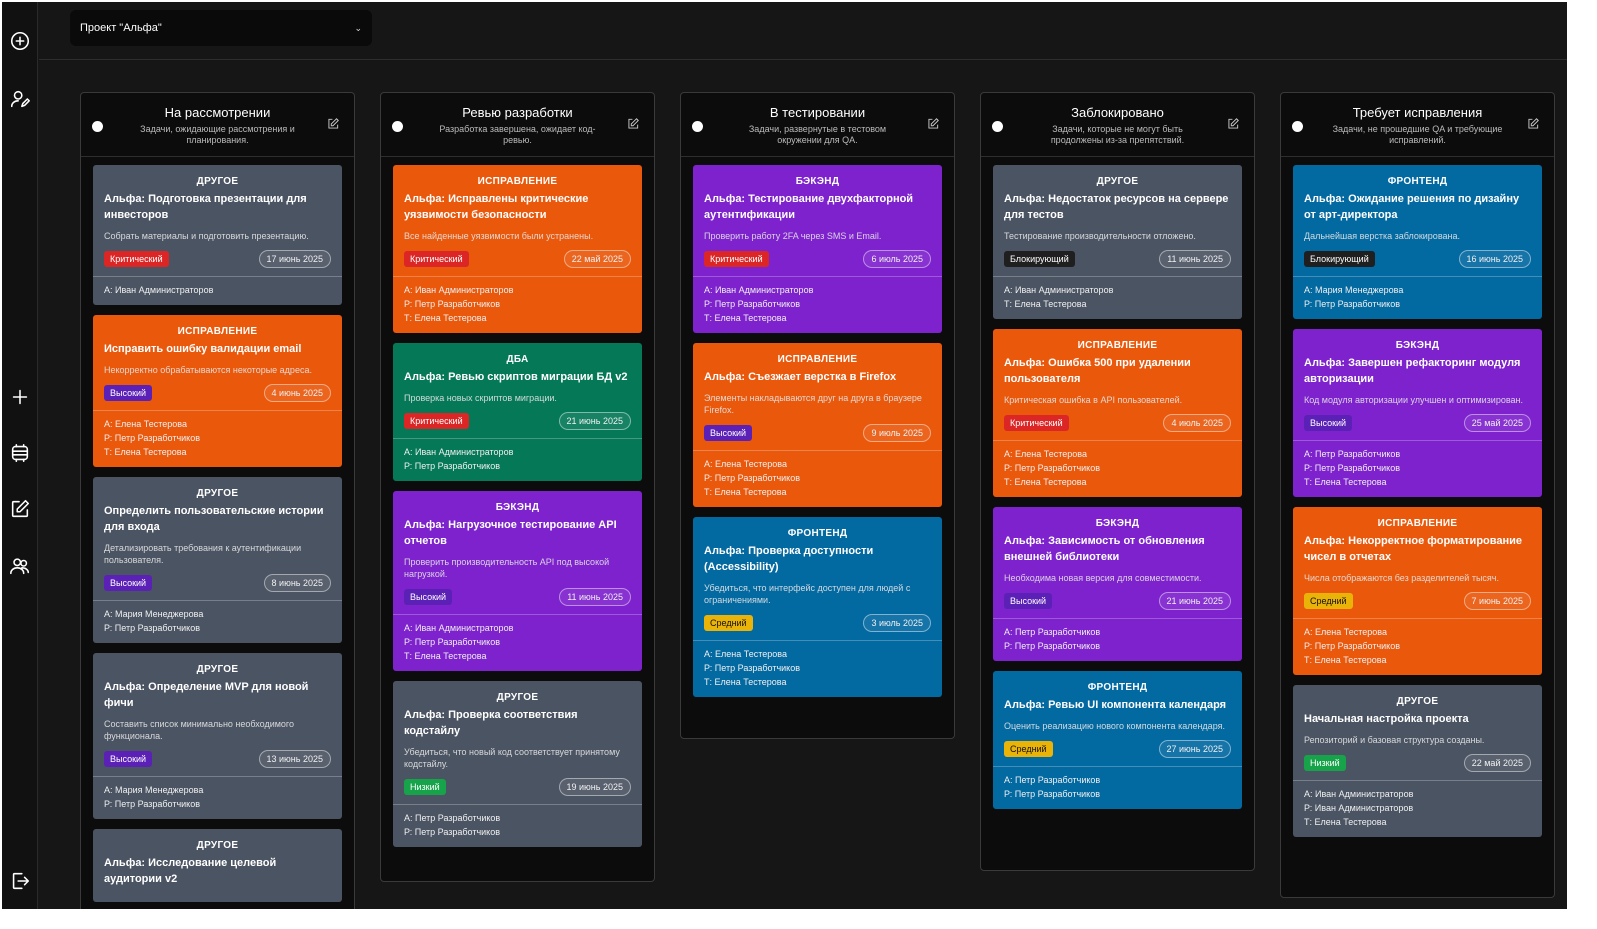 The width and height of the screenshot is (1597, 929). What do you see at coordinates (20, 881) in the screenshot?
I see `logout-icon` at bounding box center [20, 881].